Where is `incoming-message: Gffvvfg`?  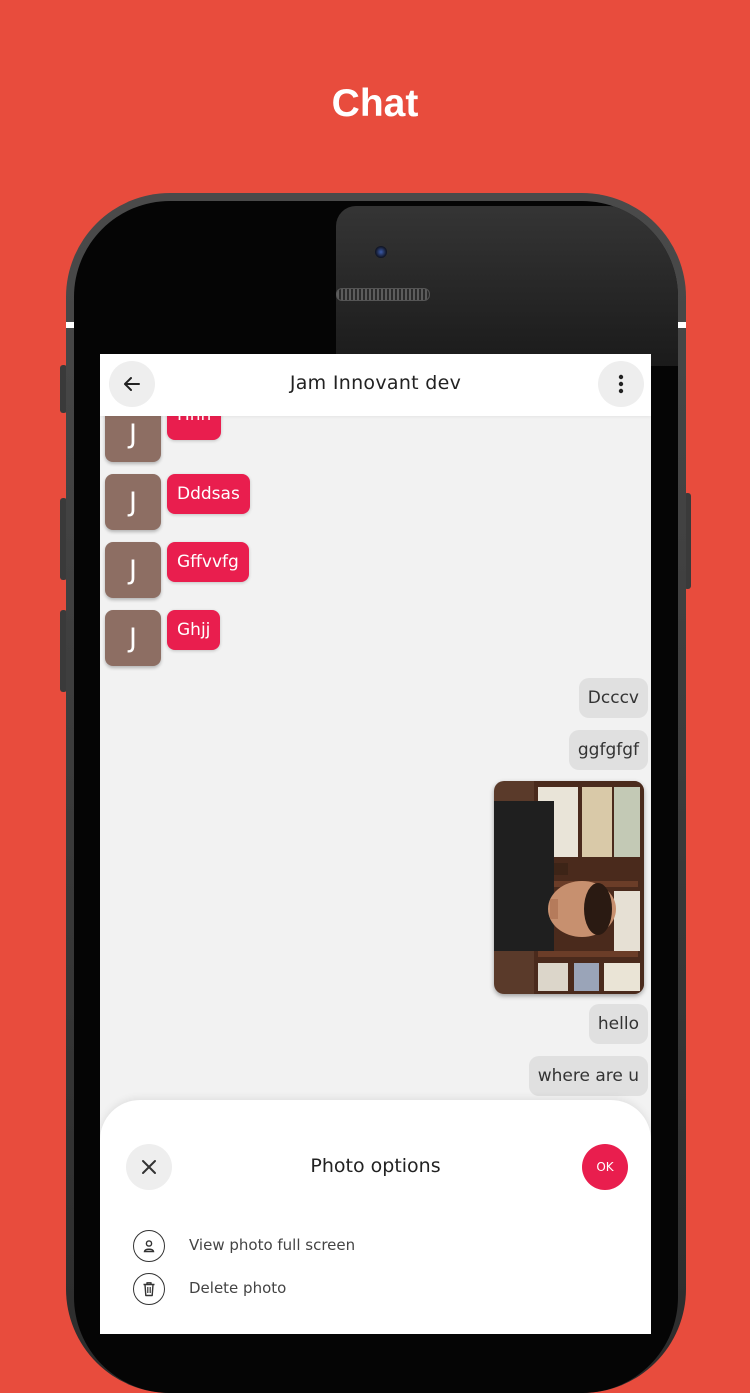
incoming-message: Gffvvfg is located at coordinates (208, 562).